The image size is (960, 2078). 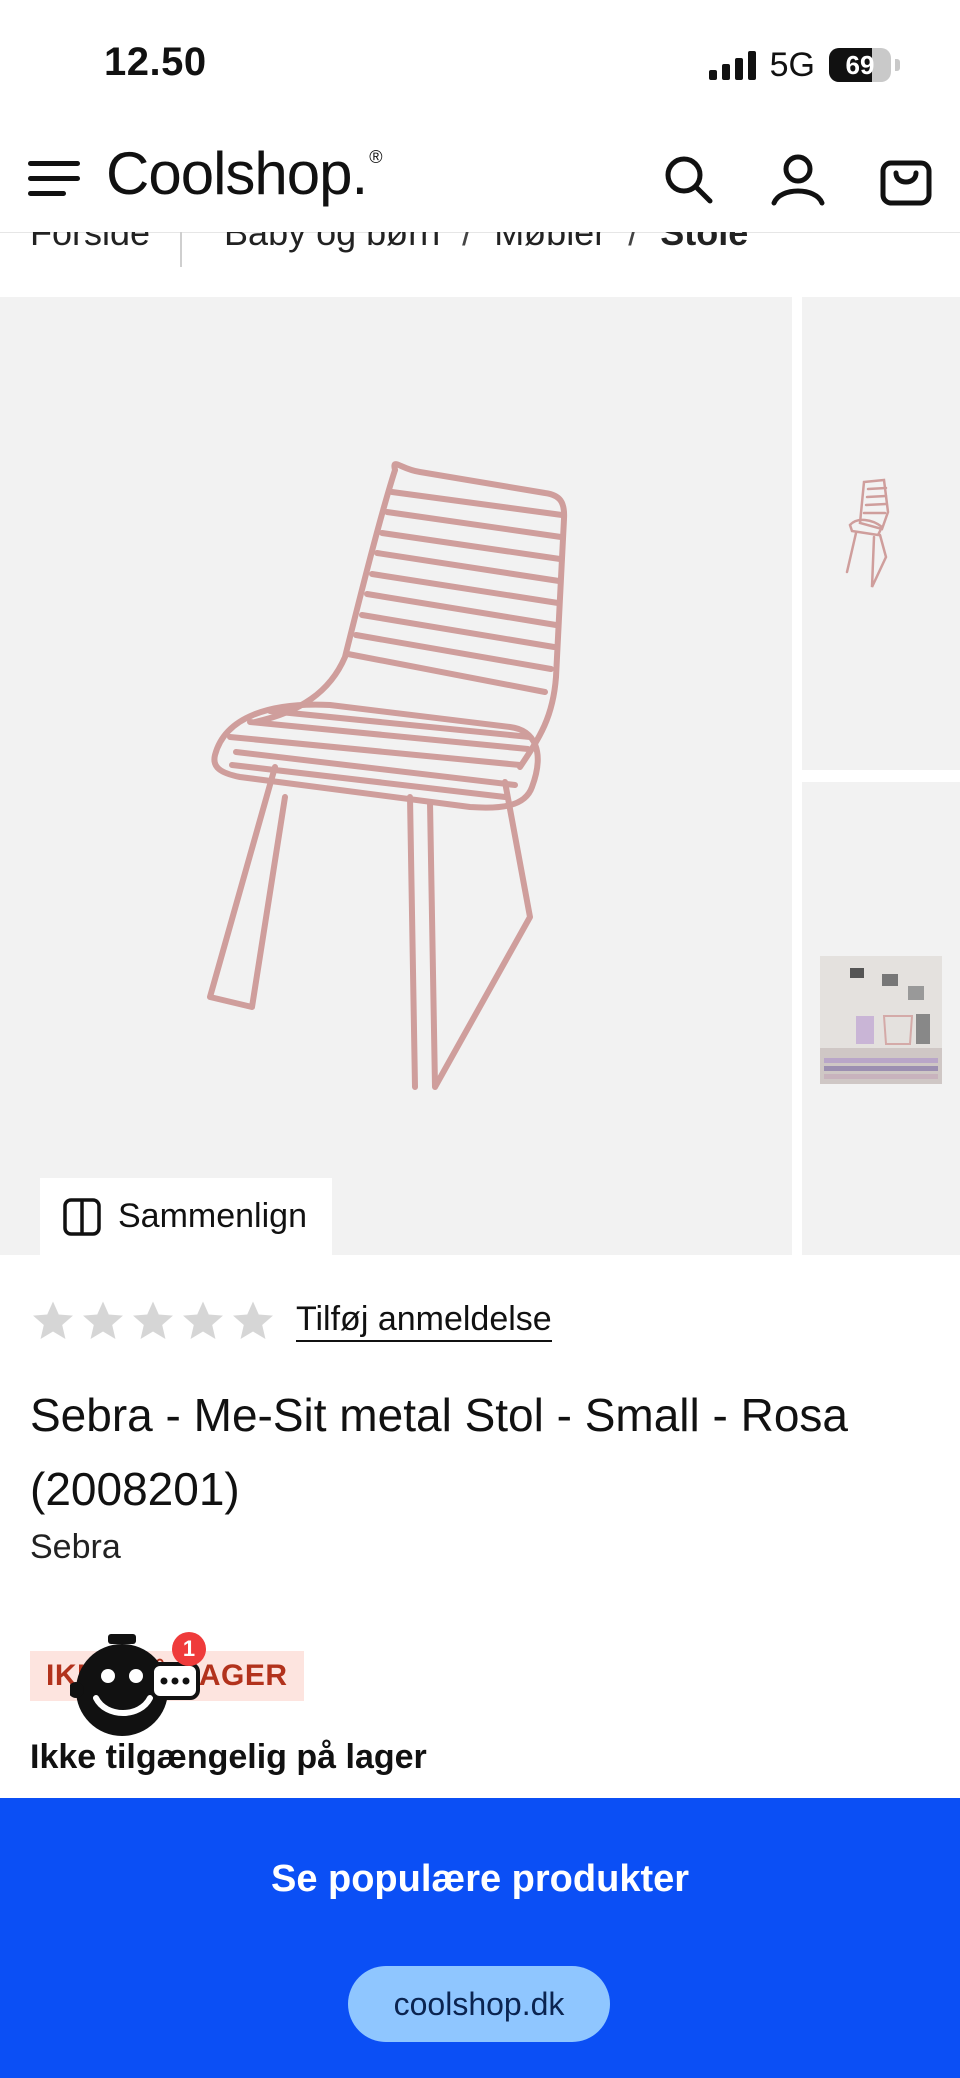 I want to click on battery-tip, so click(x=897, y=65).